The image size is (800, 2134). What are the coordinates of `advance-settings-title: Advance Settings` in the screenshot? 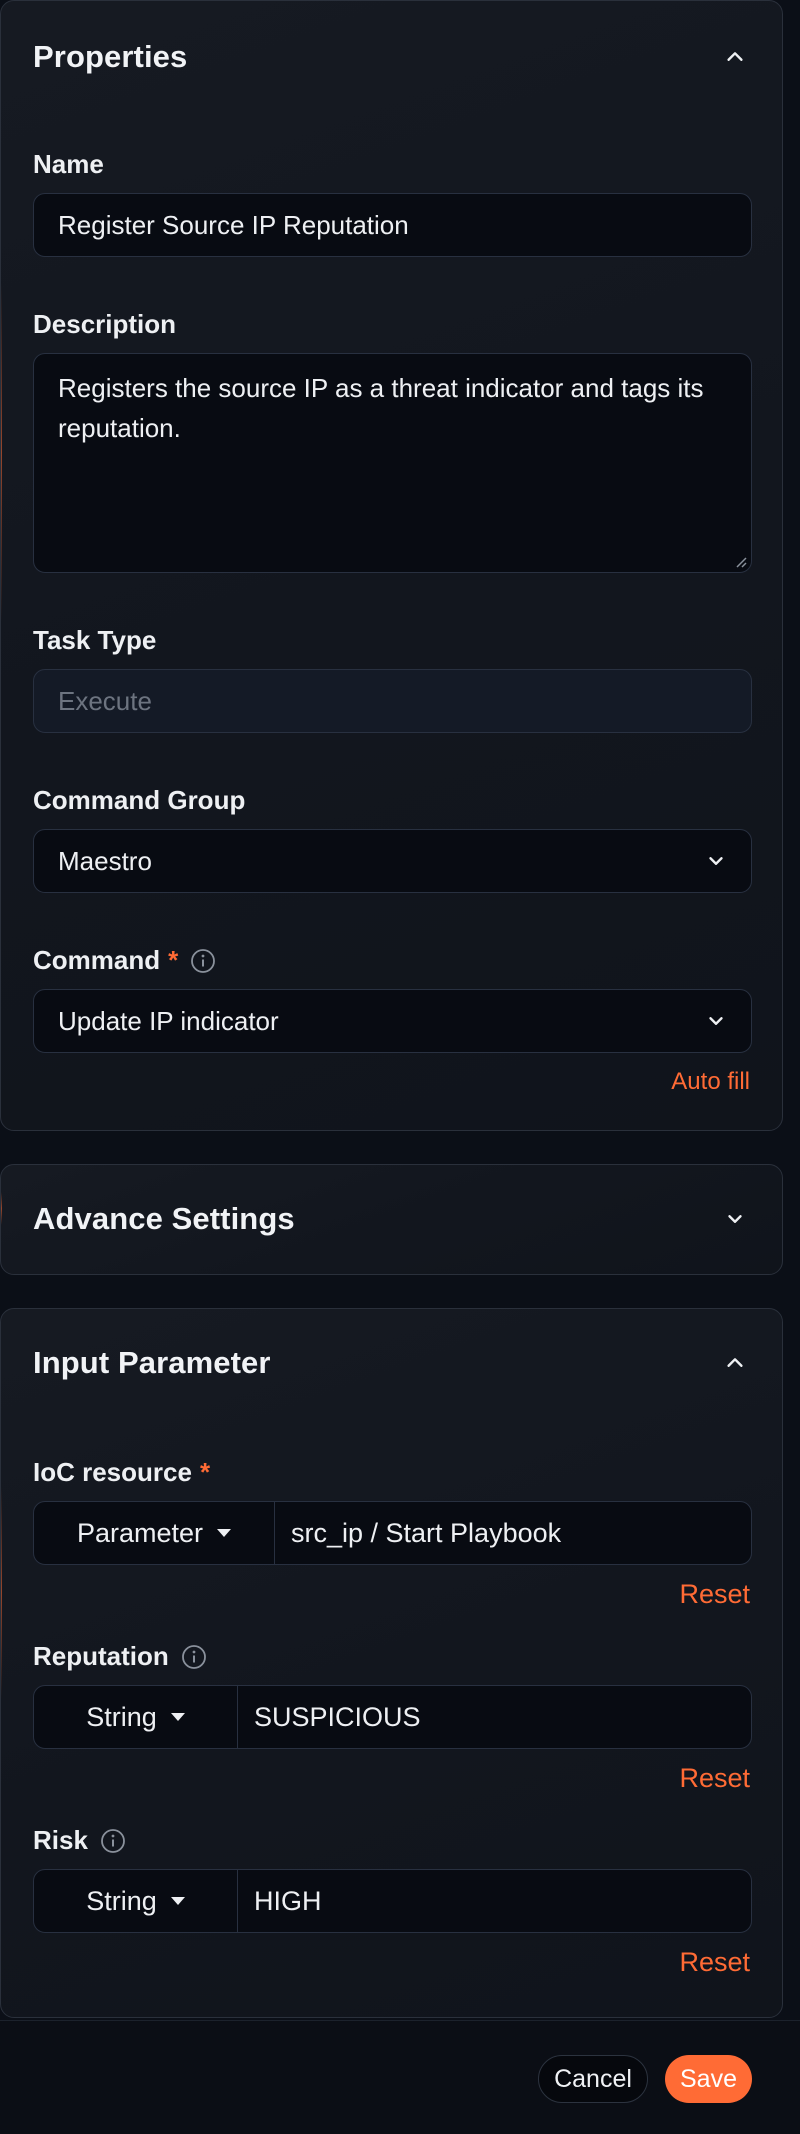 It's located at (164, 1218).